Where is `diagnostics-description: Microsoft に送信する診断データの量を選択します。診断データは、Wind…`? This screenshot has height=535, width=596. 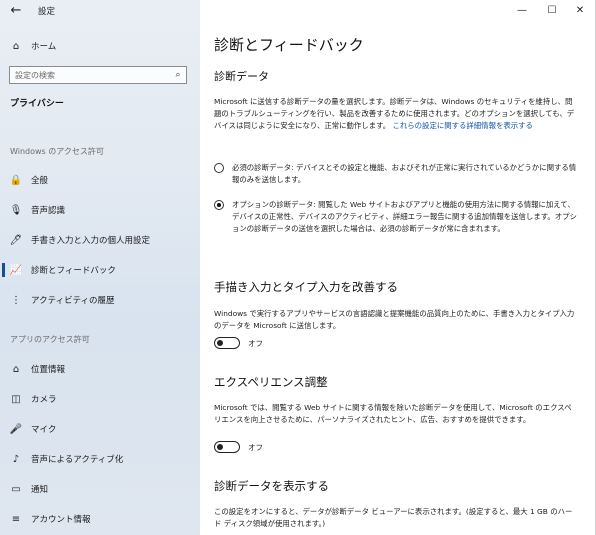
diagnostics-description: Microsoft に送信する診断データの量を選択します。診断データは、Wind… is located at coordinates (395, 114).